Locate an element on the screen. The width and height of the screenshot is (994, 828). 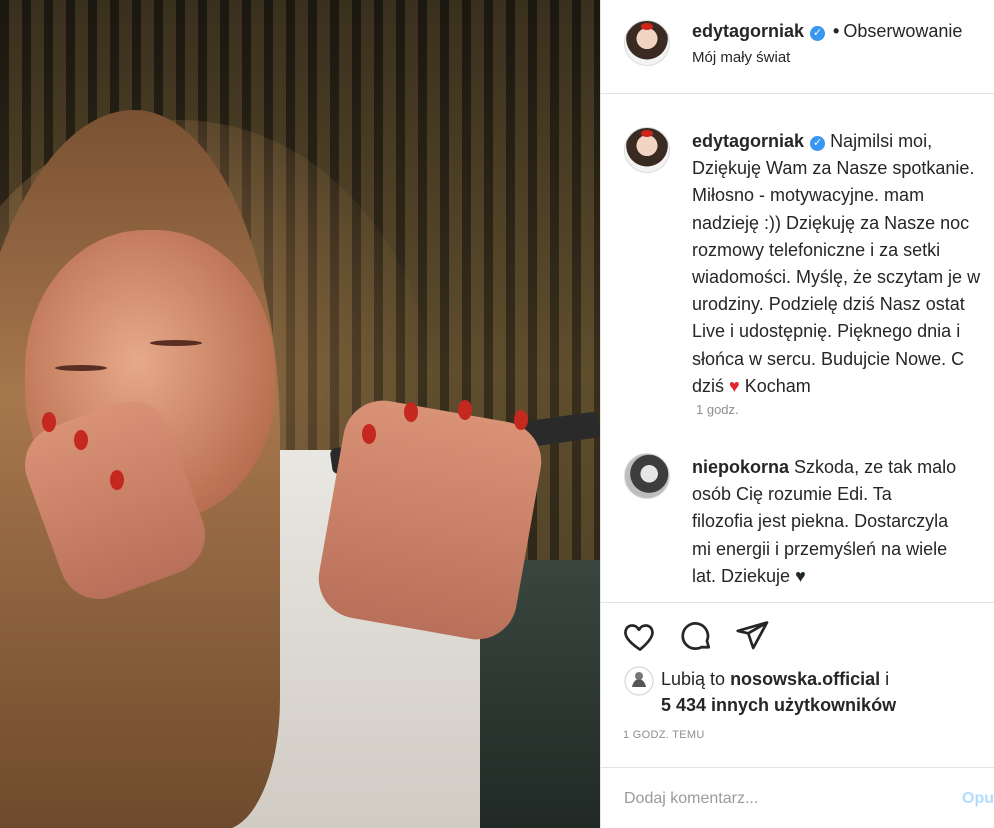
post-header: edytagorniak ✓ • Obserwowanie is located at coordinates (827, 31).